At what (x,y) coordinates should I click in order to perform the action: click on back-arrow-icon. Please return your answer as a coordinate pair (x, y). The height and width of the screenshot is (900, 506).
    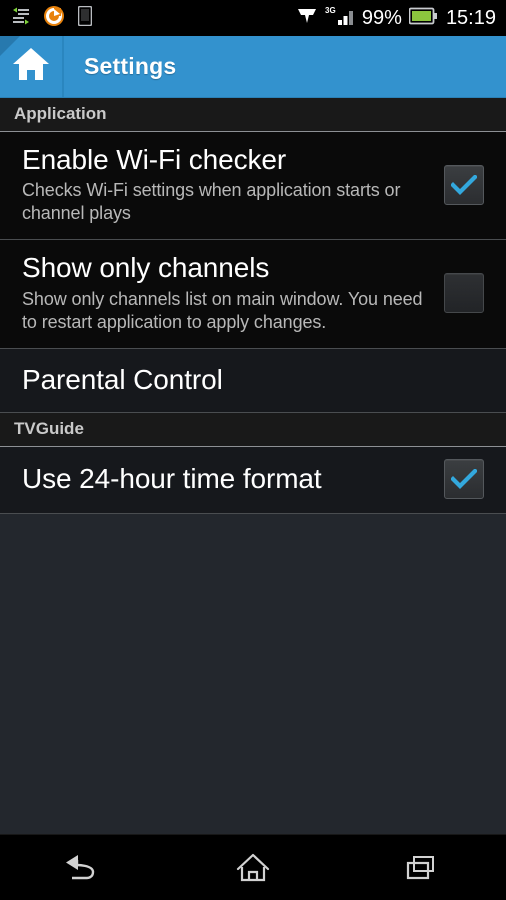
    Looking at the image, I should click on (80, 866).